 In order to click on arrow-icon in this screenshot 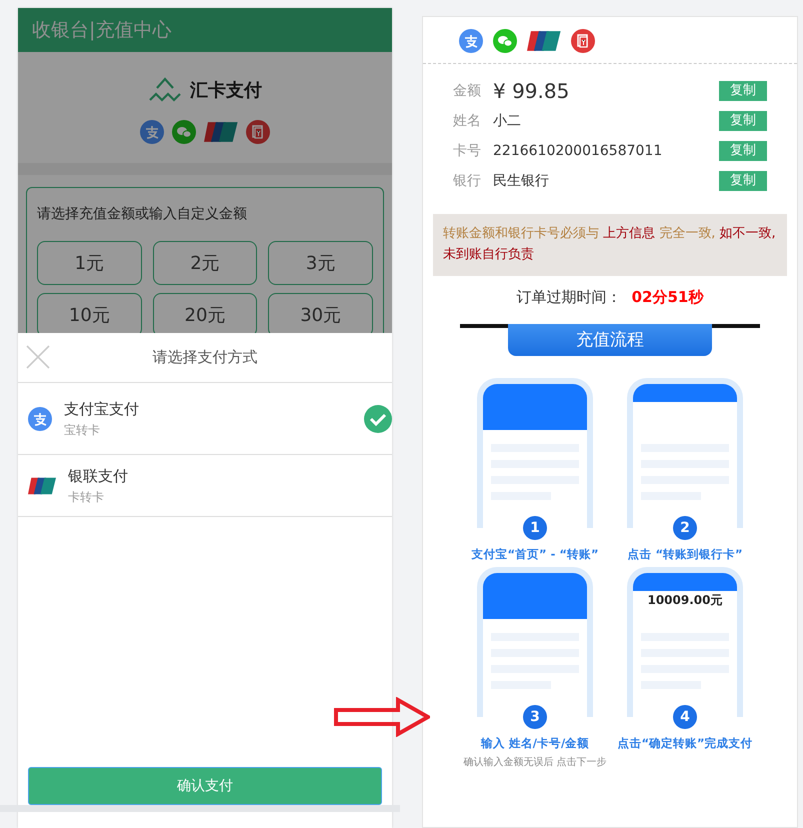, I will do `click(382, 717)`.